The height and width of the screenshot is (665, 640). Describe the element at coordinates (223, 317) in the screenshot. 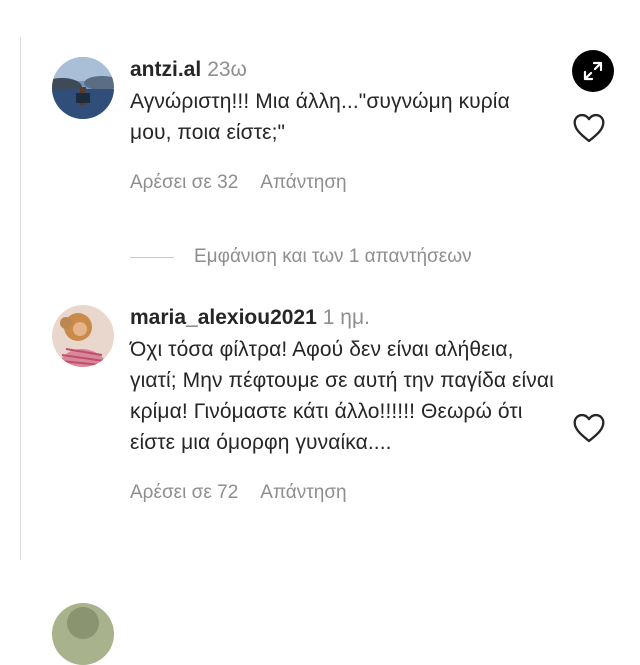

I see `comment-username: maria_alexiou2021` at that location.